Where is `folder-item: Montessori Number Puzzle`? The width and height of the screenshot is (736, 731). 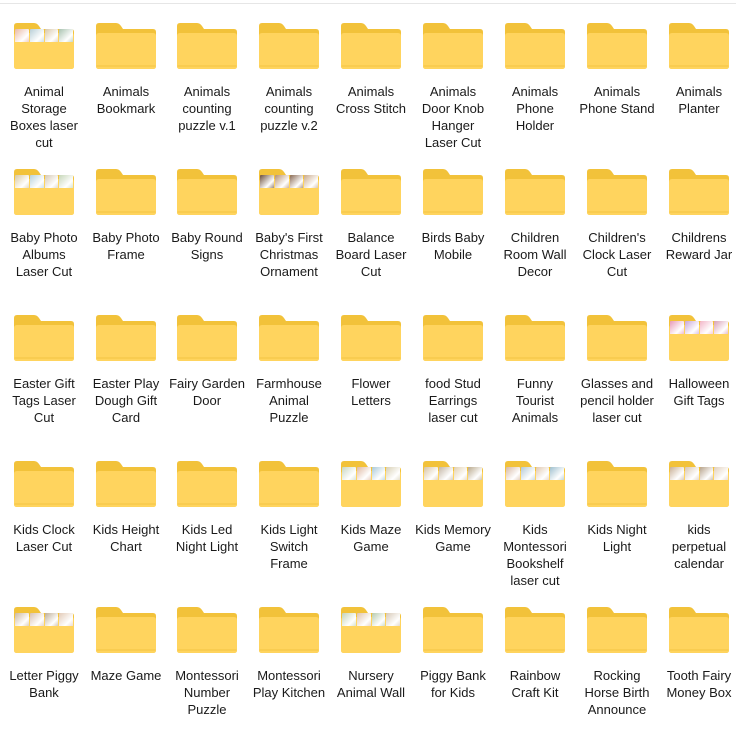
folder-item: Montessori Number Puzzle is located at coordinates (207, 651).